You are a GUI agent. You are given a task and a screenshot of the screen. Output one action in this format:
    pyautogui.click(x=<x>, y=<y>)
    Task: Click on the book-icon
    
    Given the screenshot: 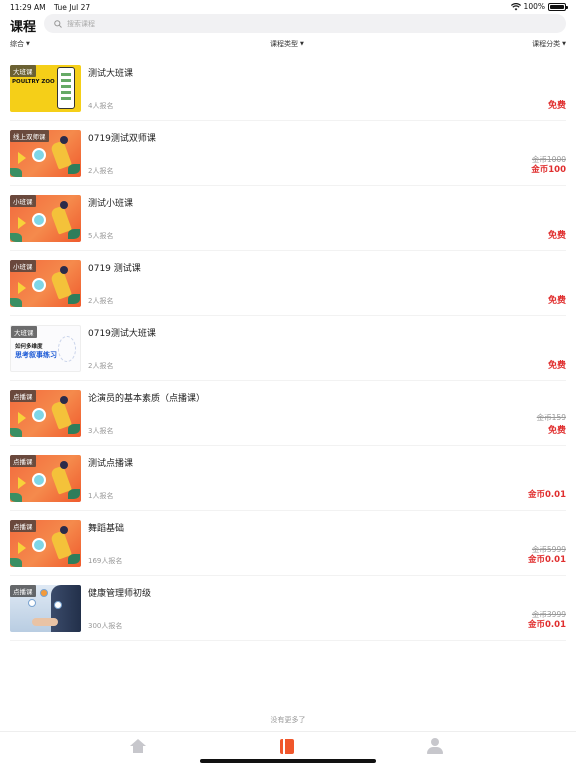 What is the action you would take?
    pyautogui.click(x=287, y=746)
    